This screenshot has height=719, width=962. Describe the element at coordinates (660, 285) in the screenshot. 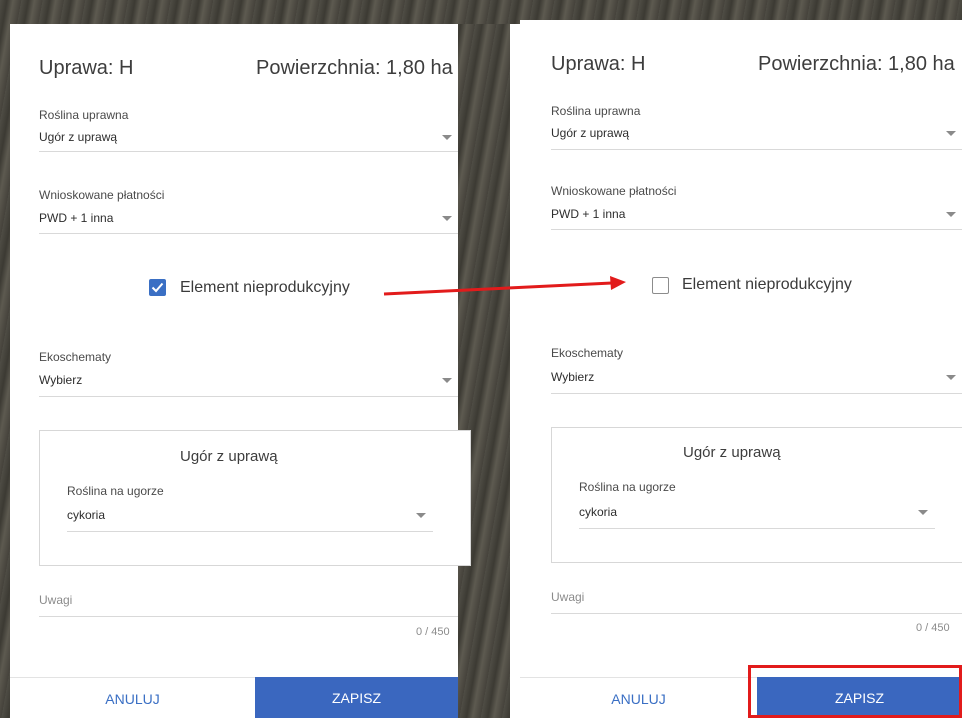

I see `checkbox-empty-icon` at that location.